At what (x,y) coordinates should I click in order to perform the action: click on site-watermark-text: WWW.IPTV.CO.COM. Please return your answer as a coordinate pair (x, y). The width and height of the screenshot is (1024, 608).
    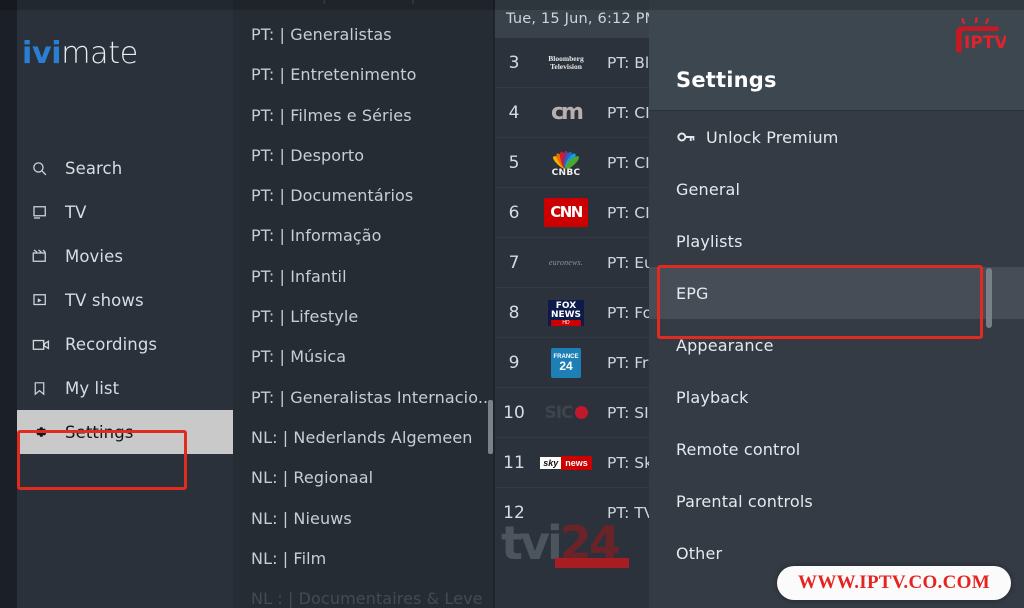
    Looking at the image, I should click on (894, 582).